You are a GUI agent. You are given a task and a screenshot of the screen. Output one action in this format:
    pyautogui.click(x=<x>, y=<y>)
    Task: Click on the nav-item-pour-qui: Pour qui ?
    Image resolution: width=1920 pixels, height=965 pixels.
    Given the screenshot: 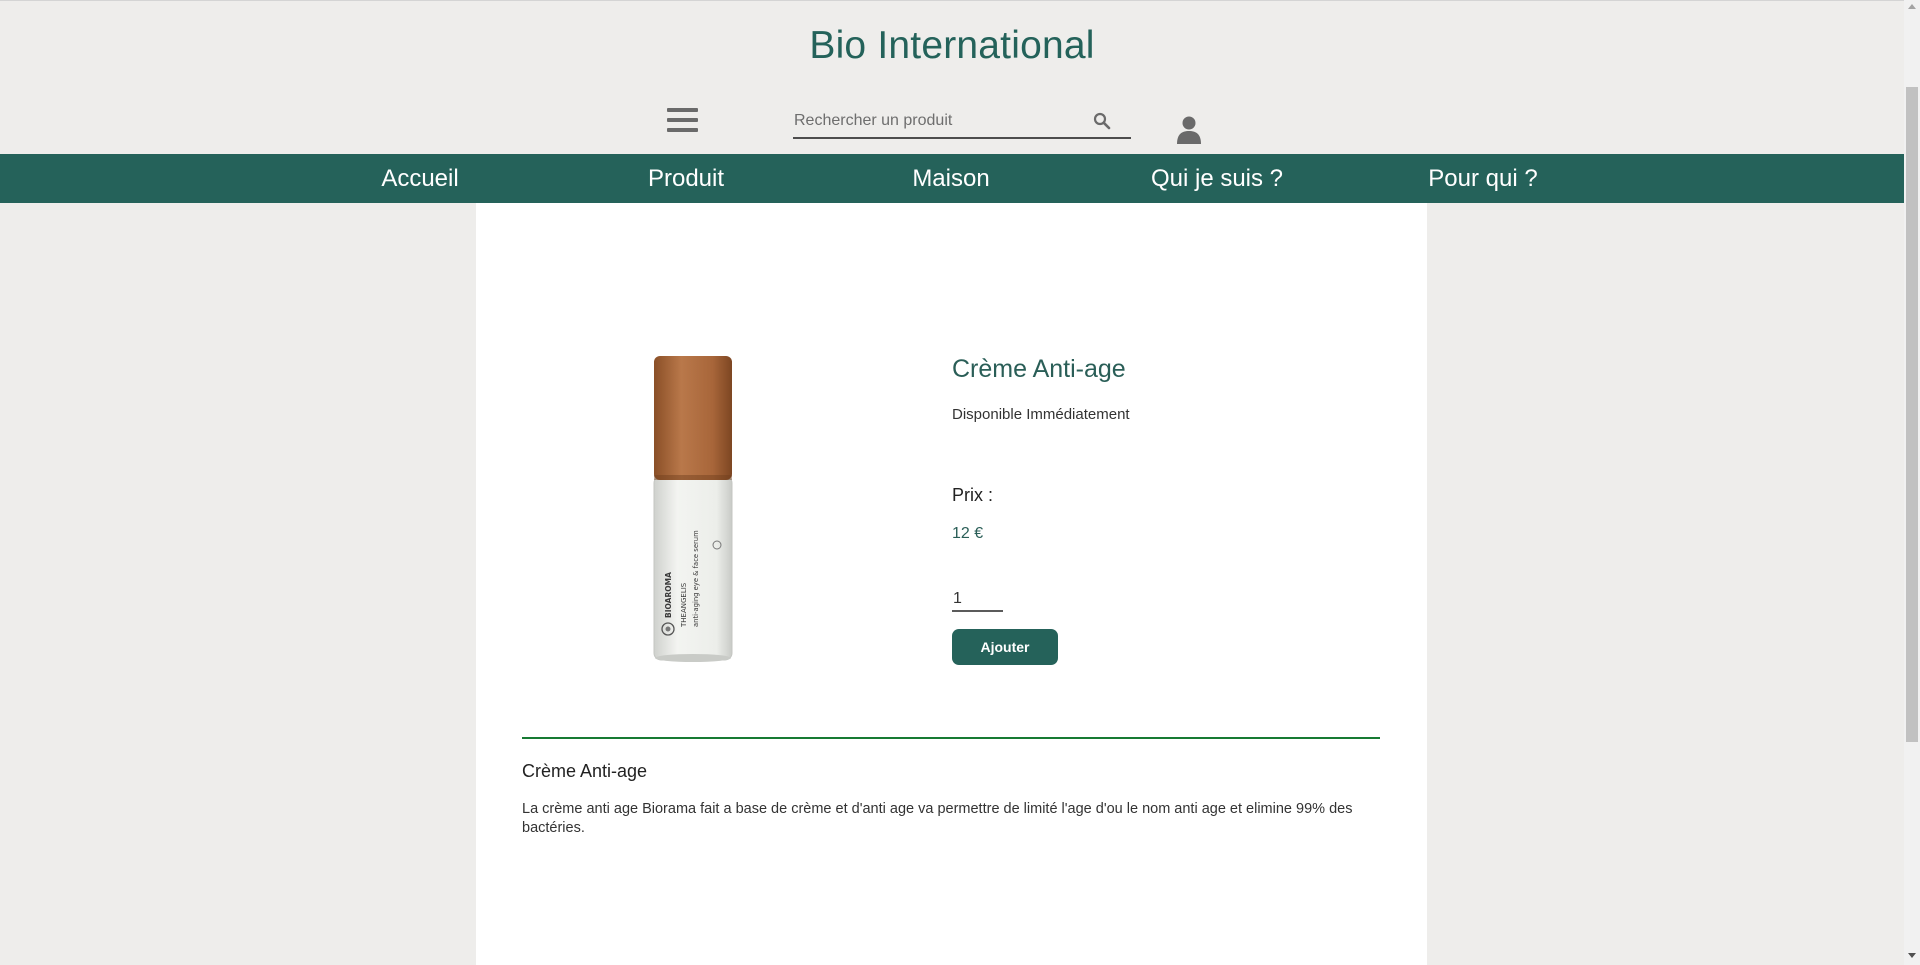 What is the action you would take?
    pyautogui.click(x=1482, y=178)
    